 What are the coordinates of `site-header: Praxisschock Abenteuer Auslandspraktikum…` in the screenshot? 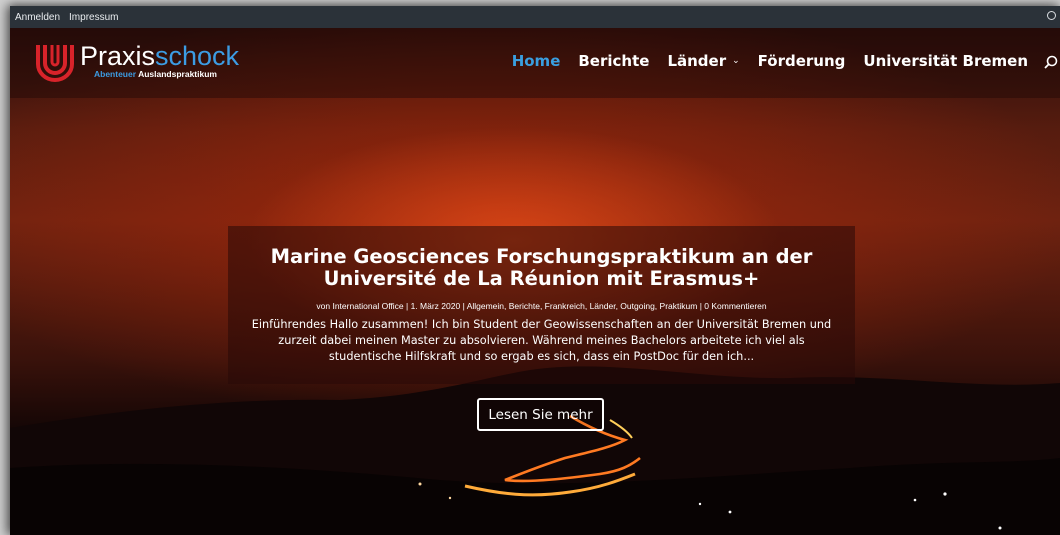 It's located at (535, 63).